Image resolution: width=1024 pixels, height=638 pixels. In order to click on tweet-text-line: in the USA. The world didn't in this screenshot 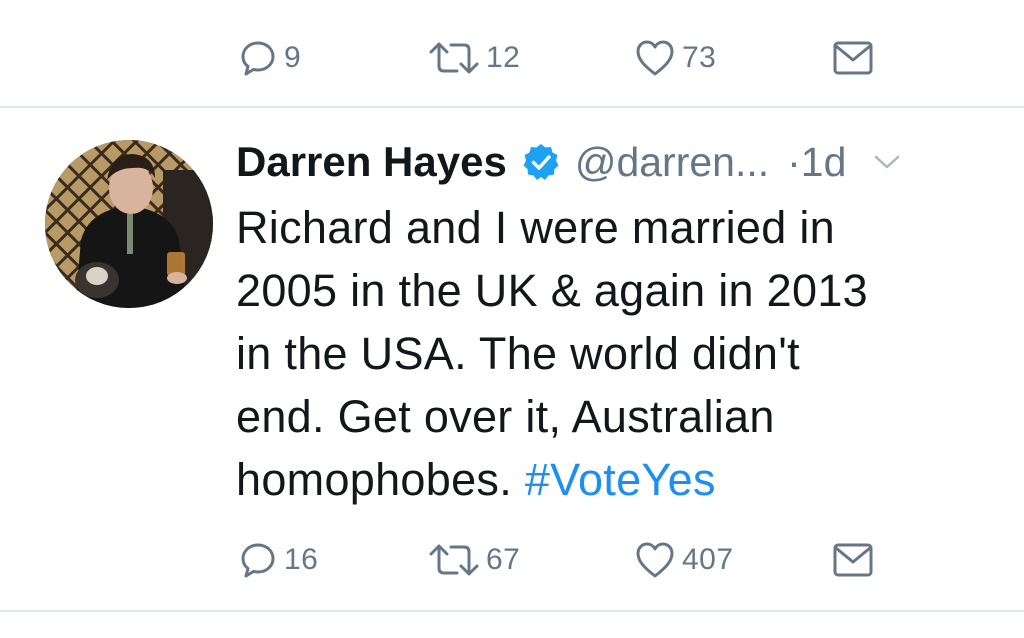, I will do `click(518, 353)`.